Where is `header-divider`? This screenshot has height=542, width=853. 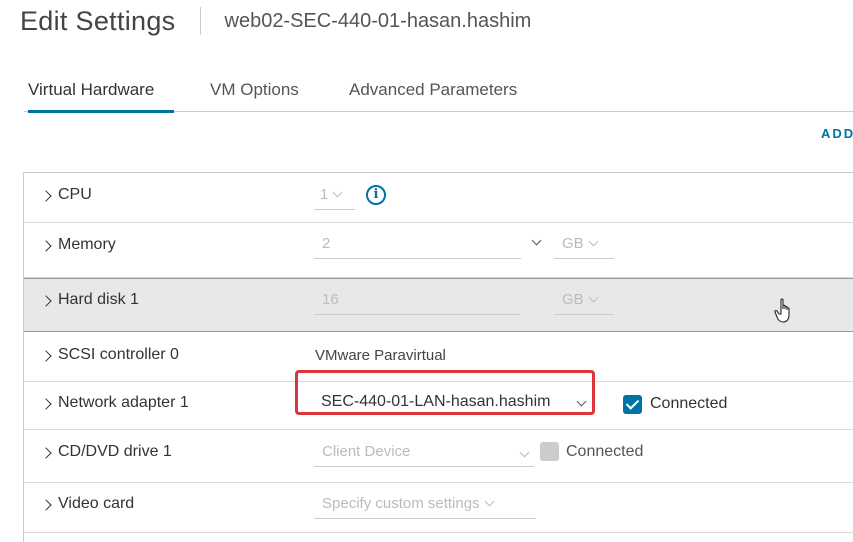 header-divider is located at coordinates (200, 21).